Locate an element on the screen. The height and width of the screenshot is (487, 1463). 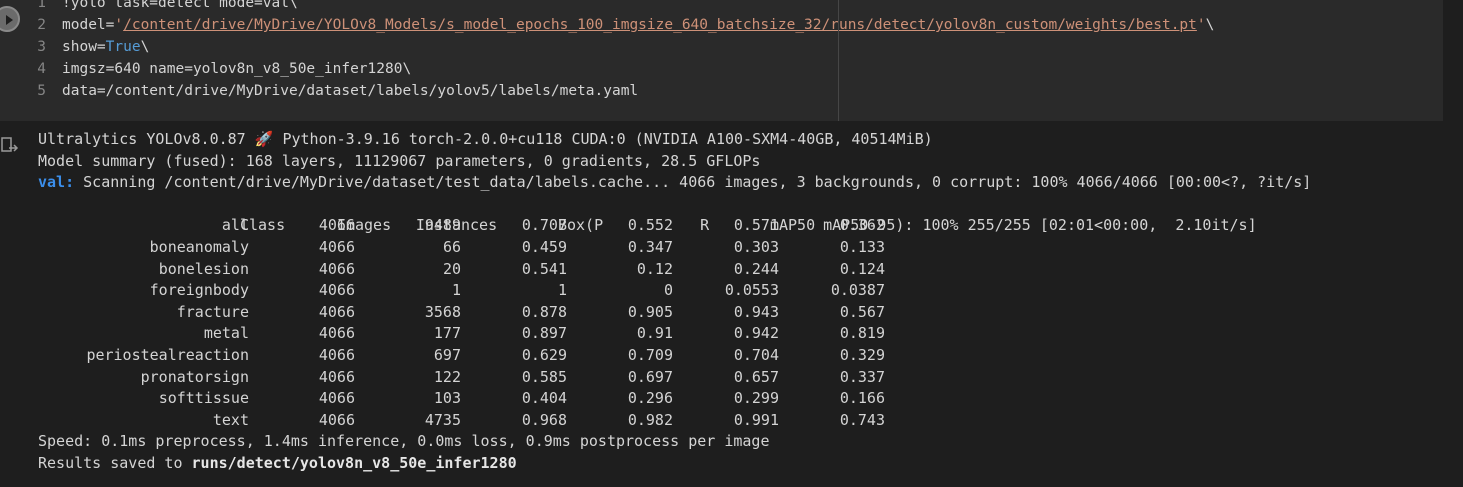
cell-box-p: 0.541 is located at coordinates (544, 268).